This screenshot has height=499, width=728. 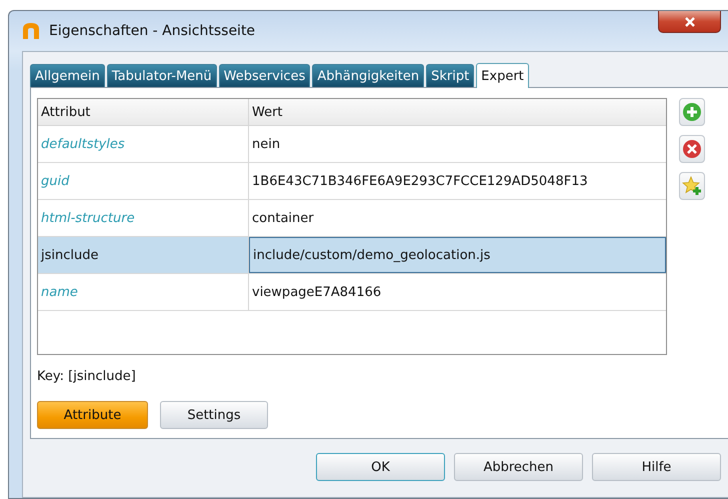 What do you see at coordinates (161, 75) in the screenshot?
I see `tab: Tabulator-Menü` at bounding box center [161, 75].